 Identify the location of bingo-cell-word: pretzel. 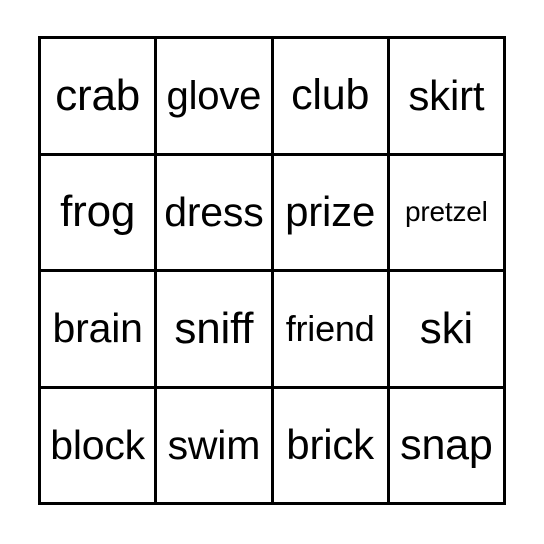
(446, 212).